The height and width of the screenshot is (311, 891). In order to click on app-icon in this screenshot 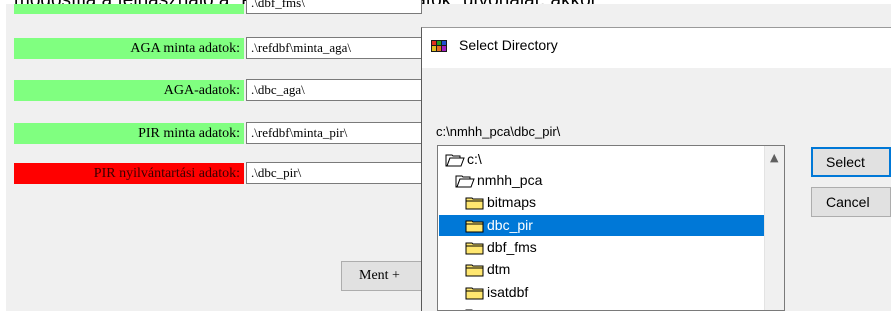, I will do `click(439, 46)`.